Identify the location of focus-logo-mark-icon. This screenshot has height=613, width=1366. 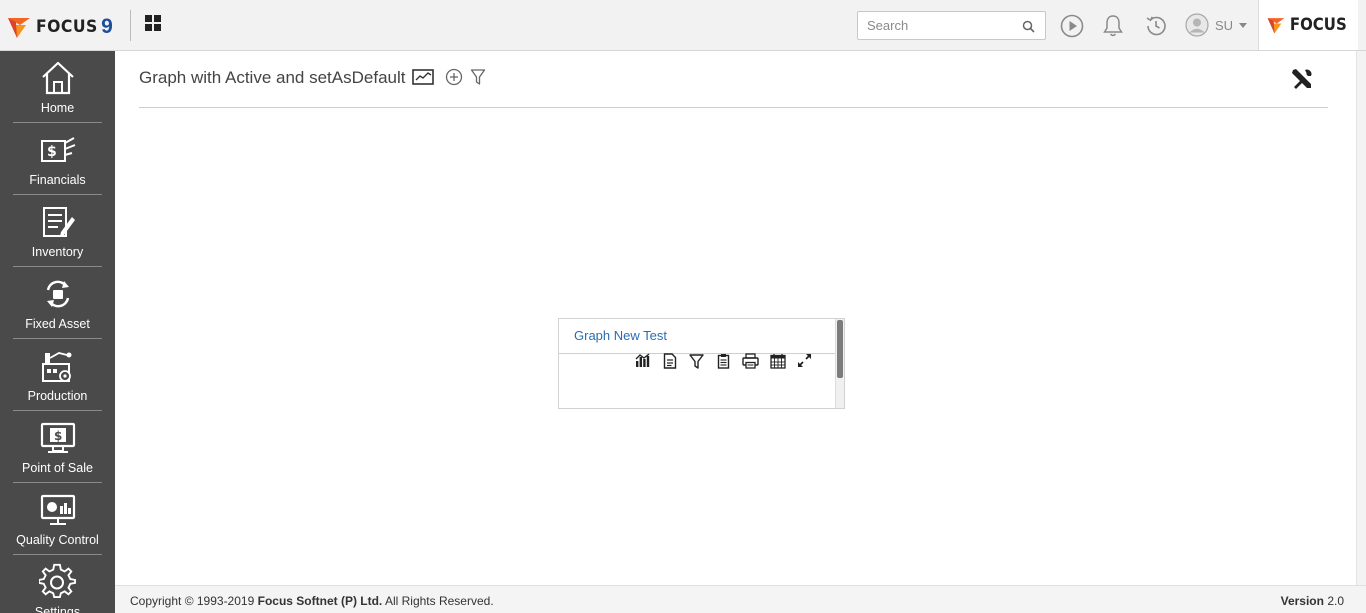
(19, 28).